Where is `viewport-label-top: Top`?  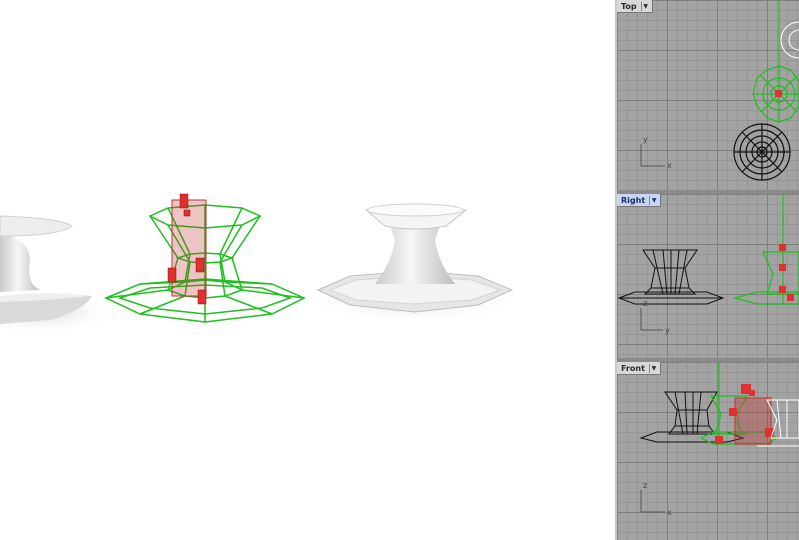
viewport-label-top: Top is located at coordinates (629, 6).